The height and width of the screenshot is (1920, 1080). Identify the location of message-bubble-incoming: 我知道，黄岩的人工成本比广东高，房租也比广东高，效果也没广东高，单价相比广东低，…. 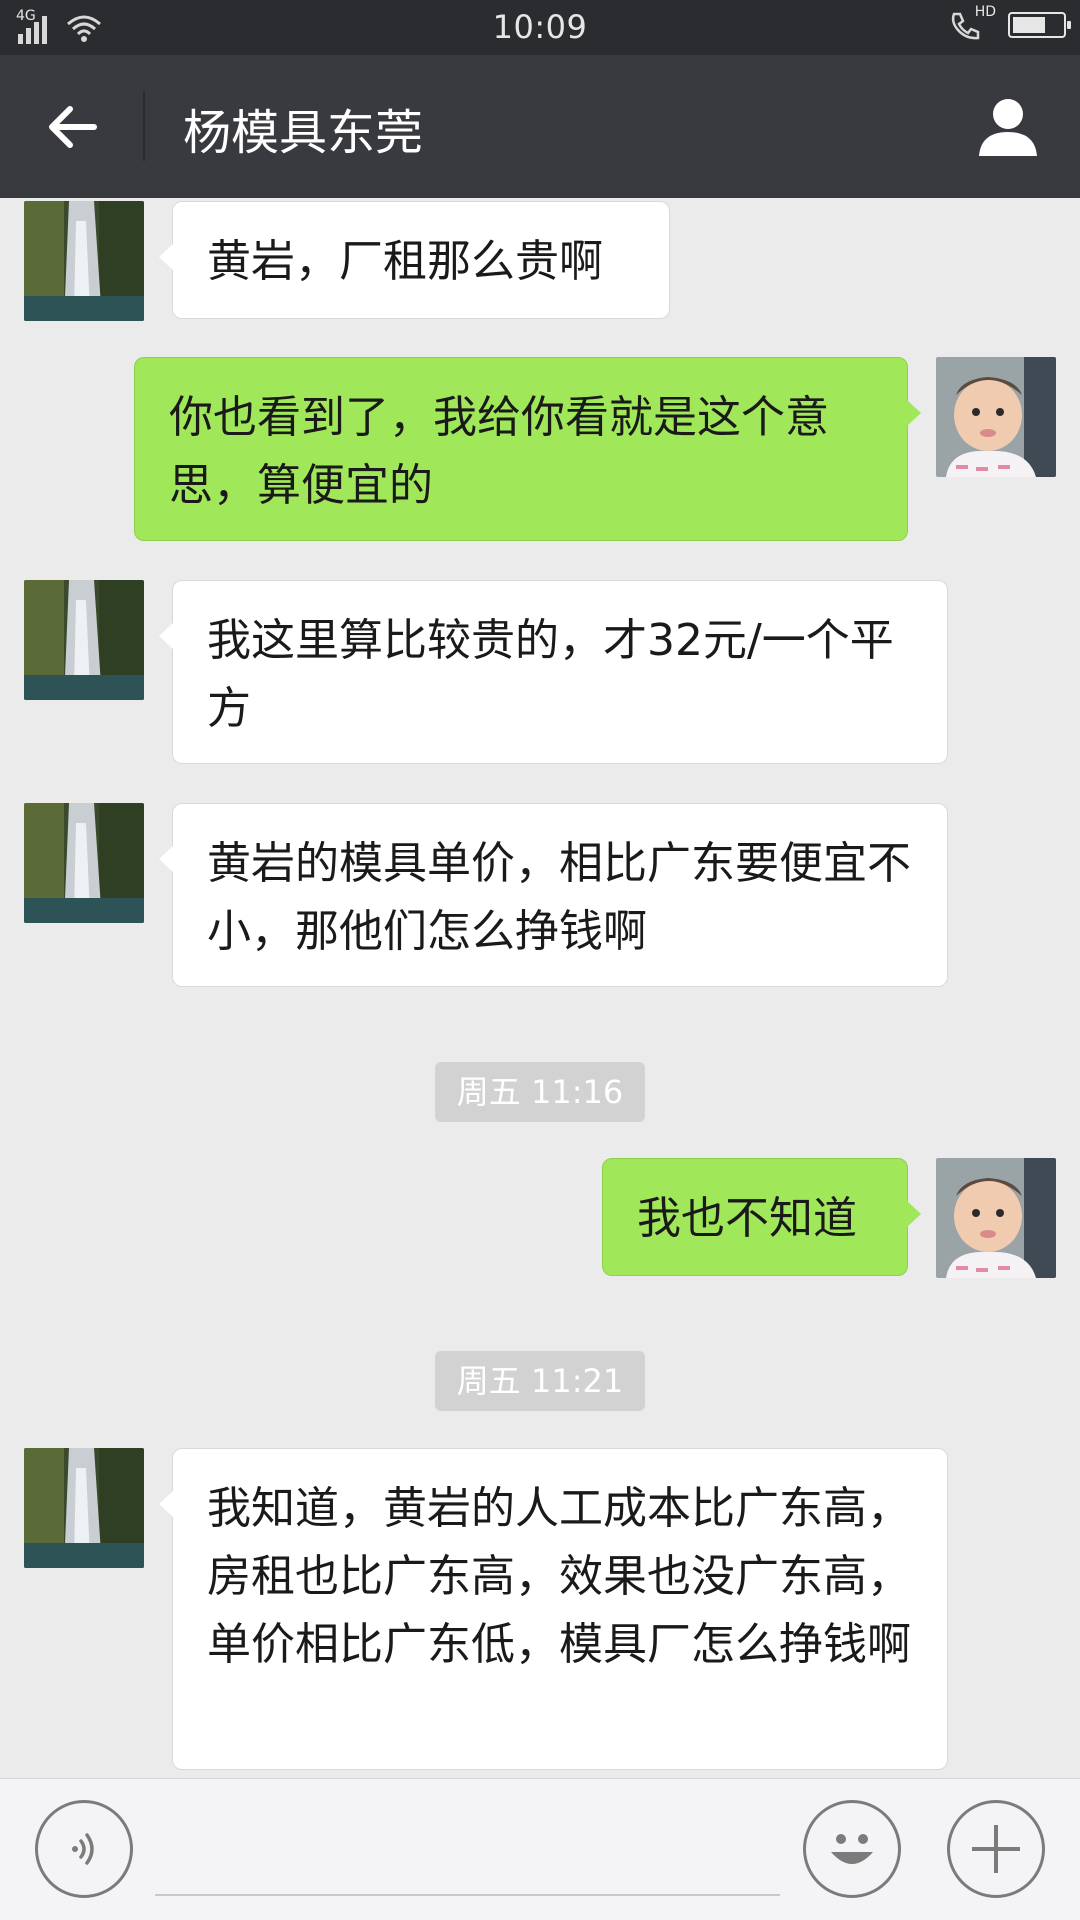
(553, 1609).